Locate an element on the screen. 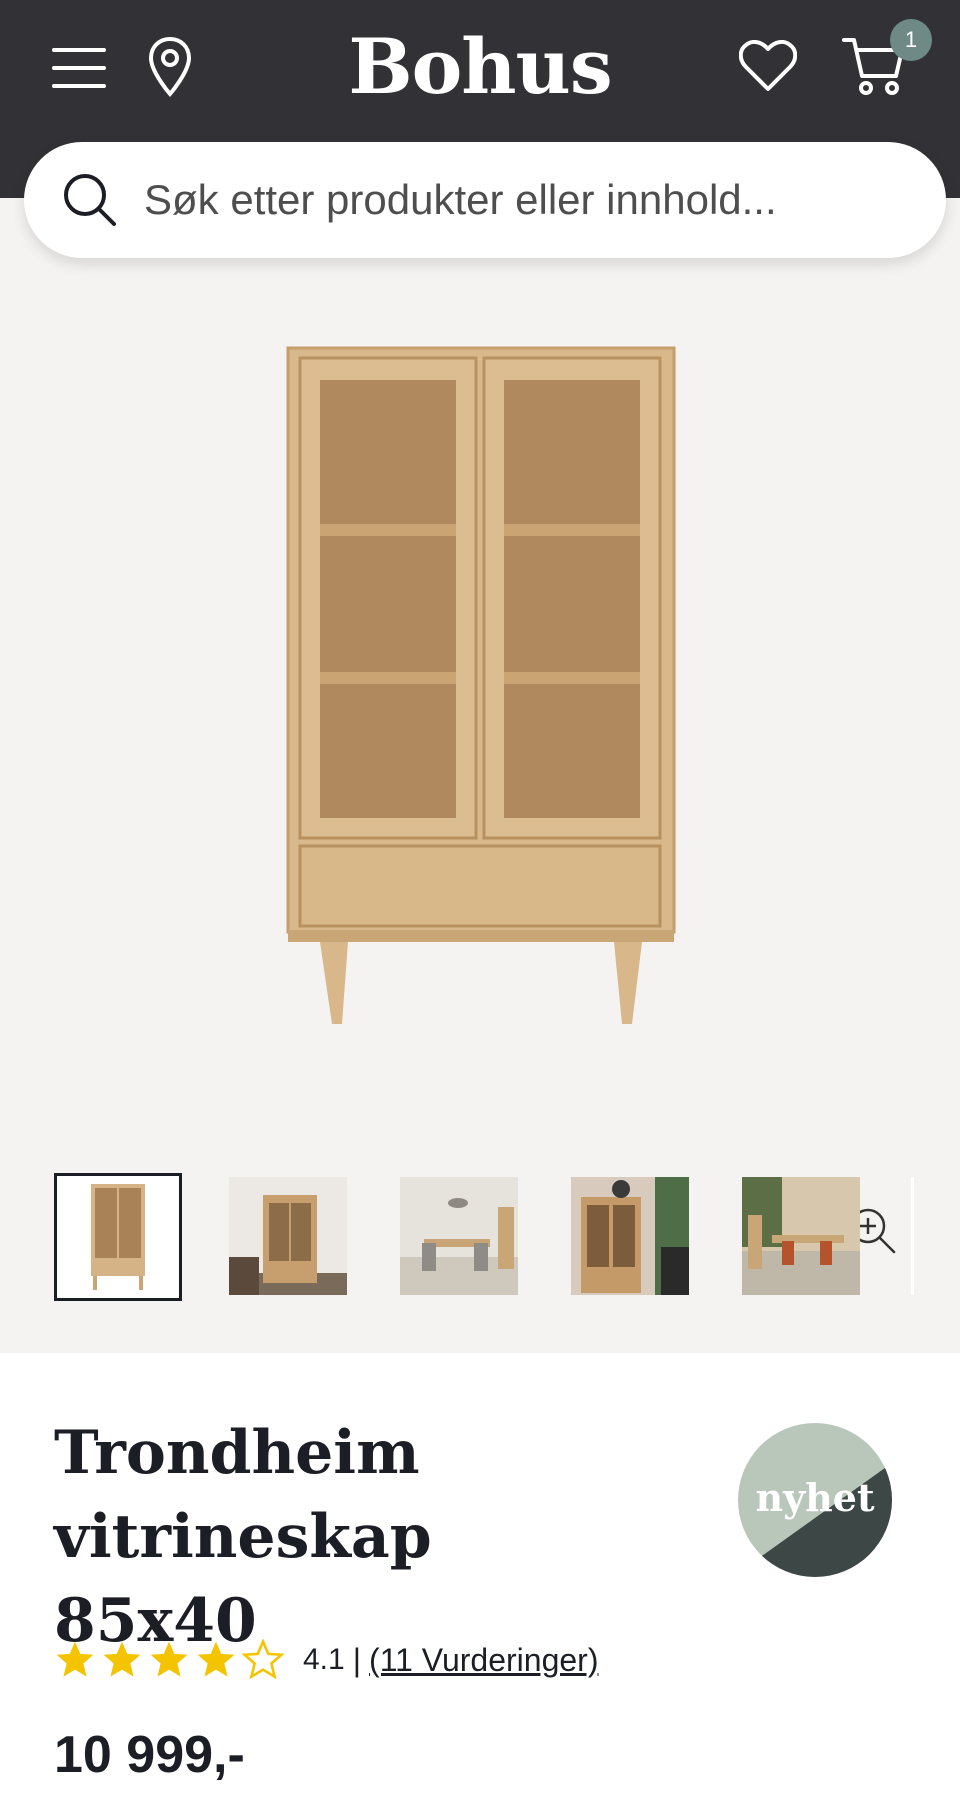  product-title-line-1: Trondheim is located at coordinates (237, 1453).